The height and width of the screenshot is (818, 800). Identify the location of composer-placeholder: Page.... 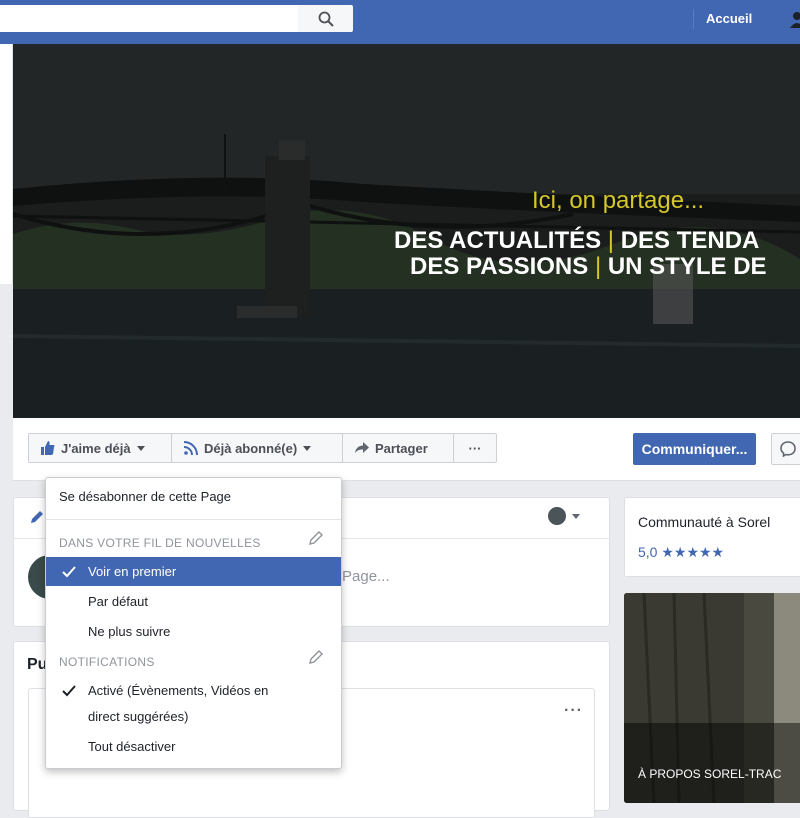
(366, 576).